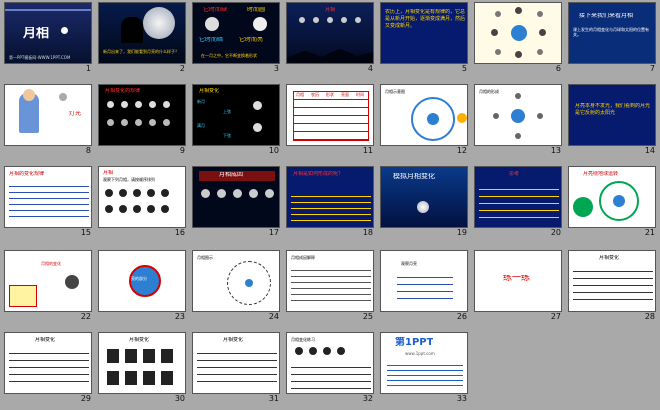  Describe the element at coordinates (555, 150) in the screenshot. I see `slide-number: 13` at that location.